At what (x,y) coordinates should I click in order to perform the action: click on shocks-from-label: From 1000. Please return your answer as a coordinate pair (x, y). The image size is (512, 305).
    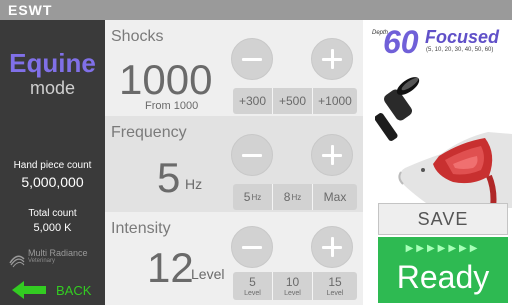
    Looking at the image, I should click on (172, 106).